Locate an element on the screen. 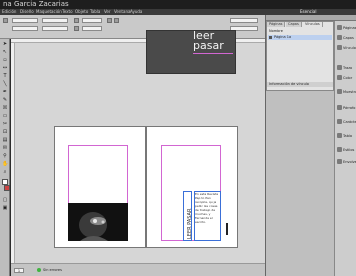  vertical-ruler is located at coordinates (13, 153).